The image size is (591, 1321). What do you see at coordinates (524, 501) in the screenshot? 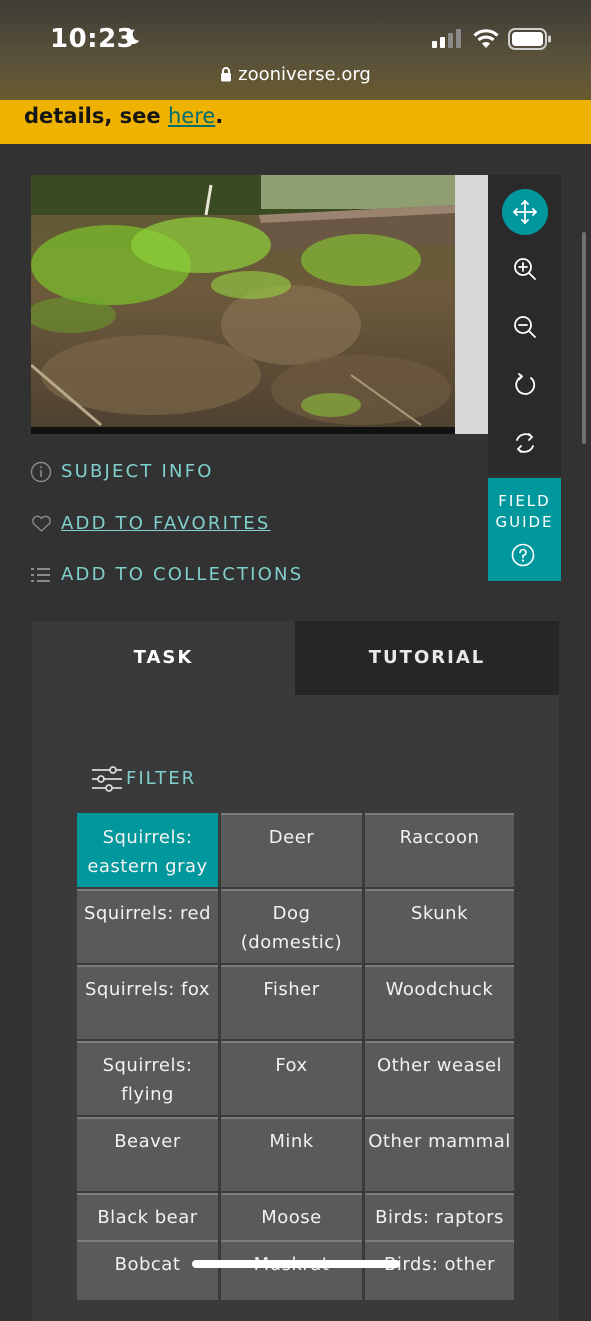
I see `field-guide-label-line1: FIELD` at bounding box center [524, 501].